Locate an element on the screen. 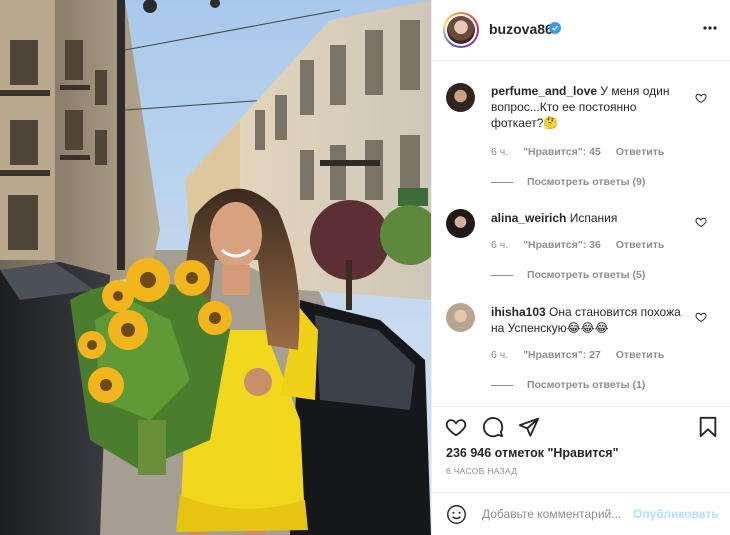  view-replies-label: Посмотреть ответы (1) is located at coordinates (586, 385).